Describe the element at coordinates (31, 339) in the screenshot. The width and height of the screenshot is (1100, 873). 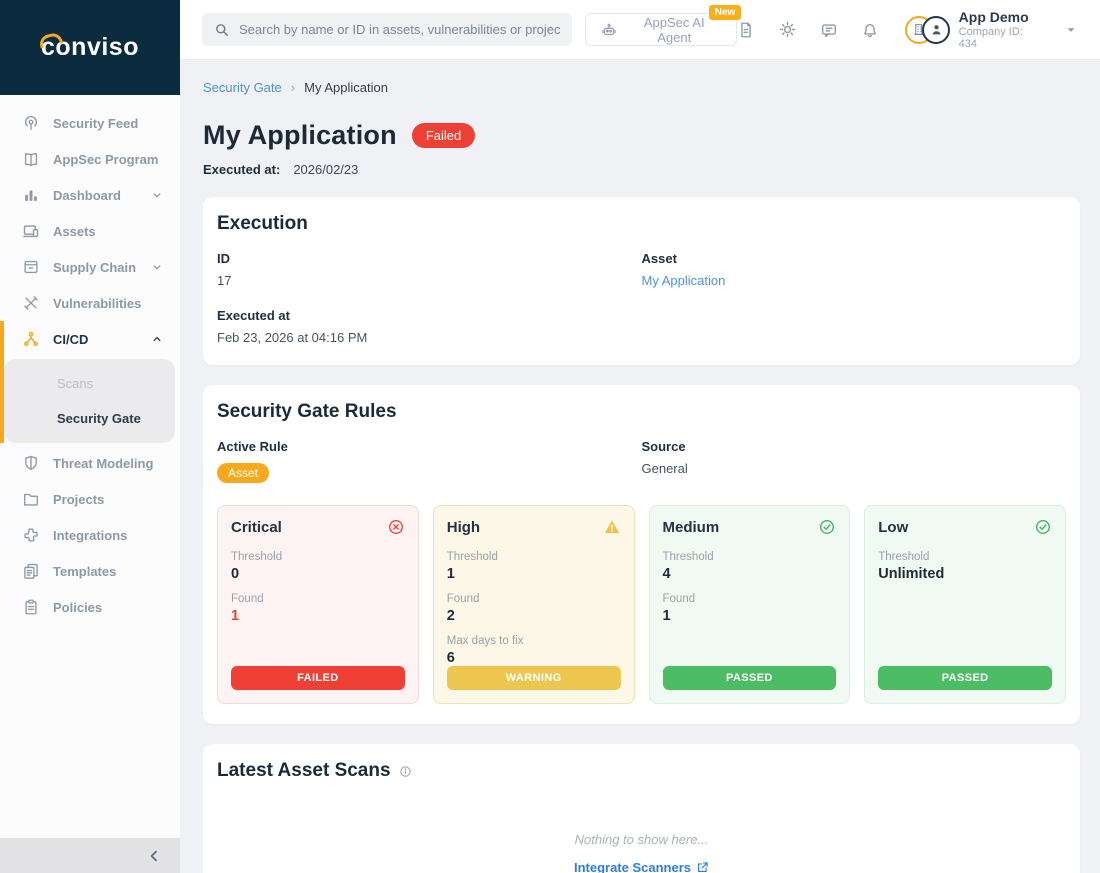
I see `branch-icon` at that location.